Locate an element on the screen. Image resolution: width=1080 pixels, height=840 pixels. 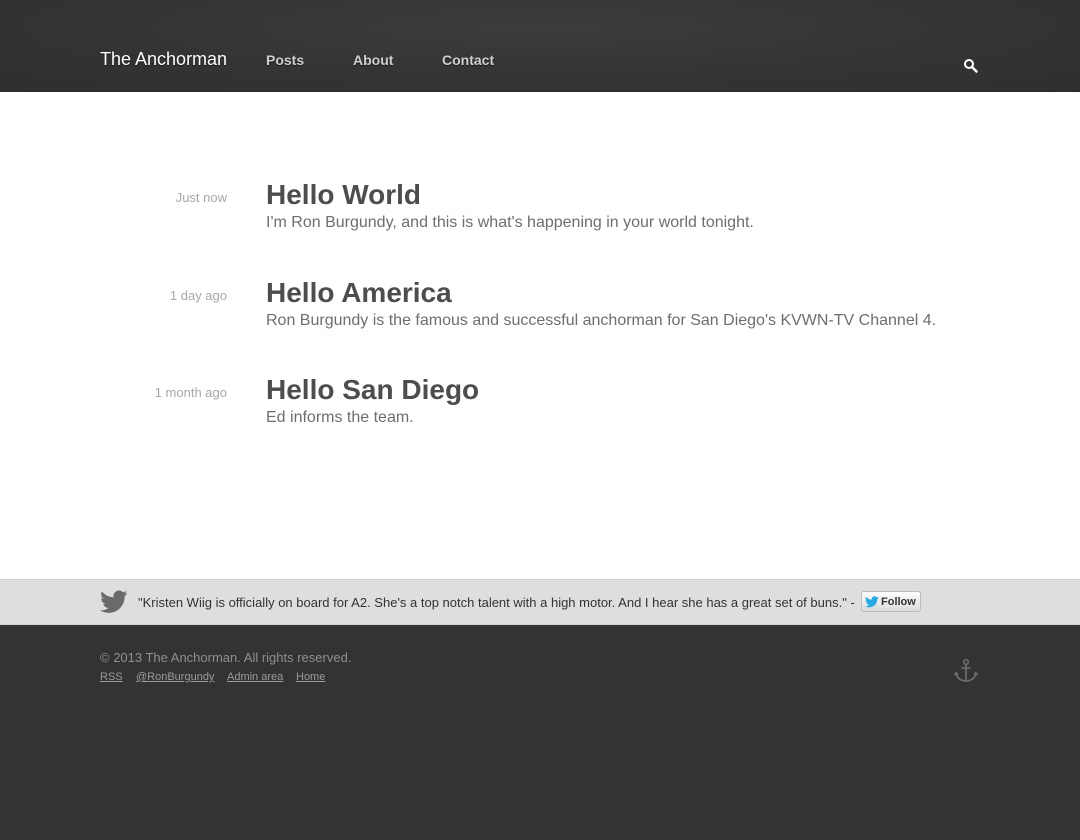
site-title: The Anchorman is located at coordinates (163, 59).